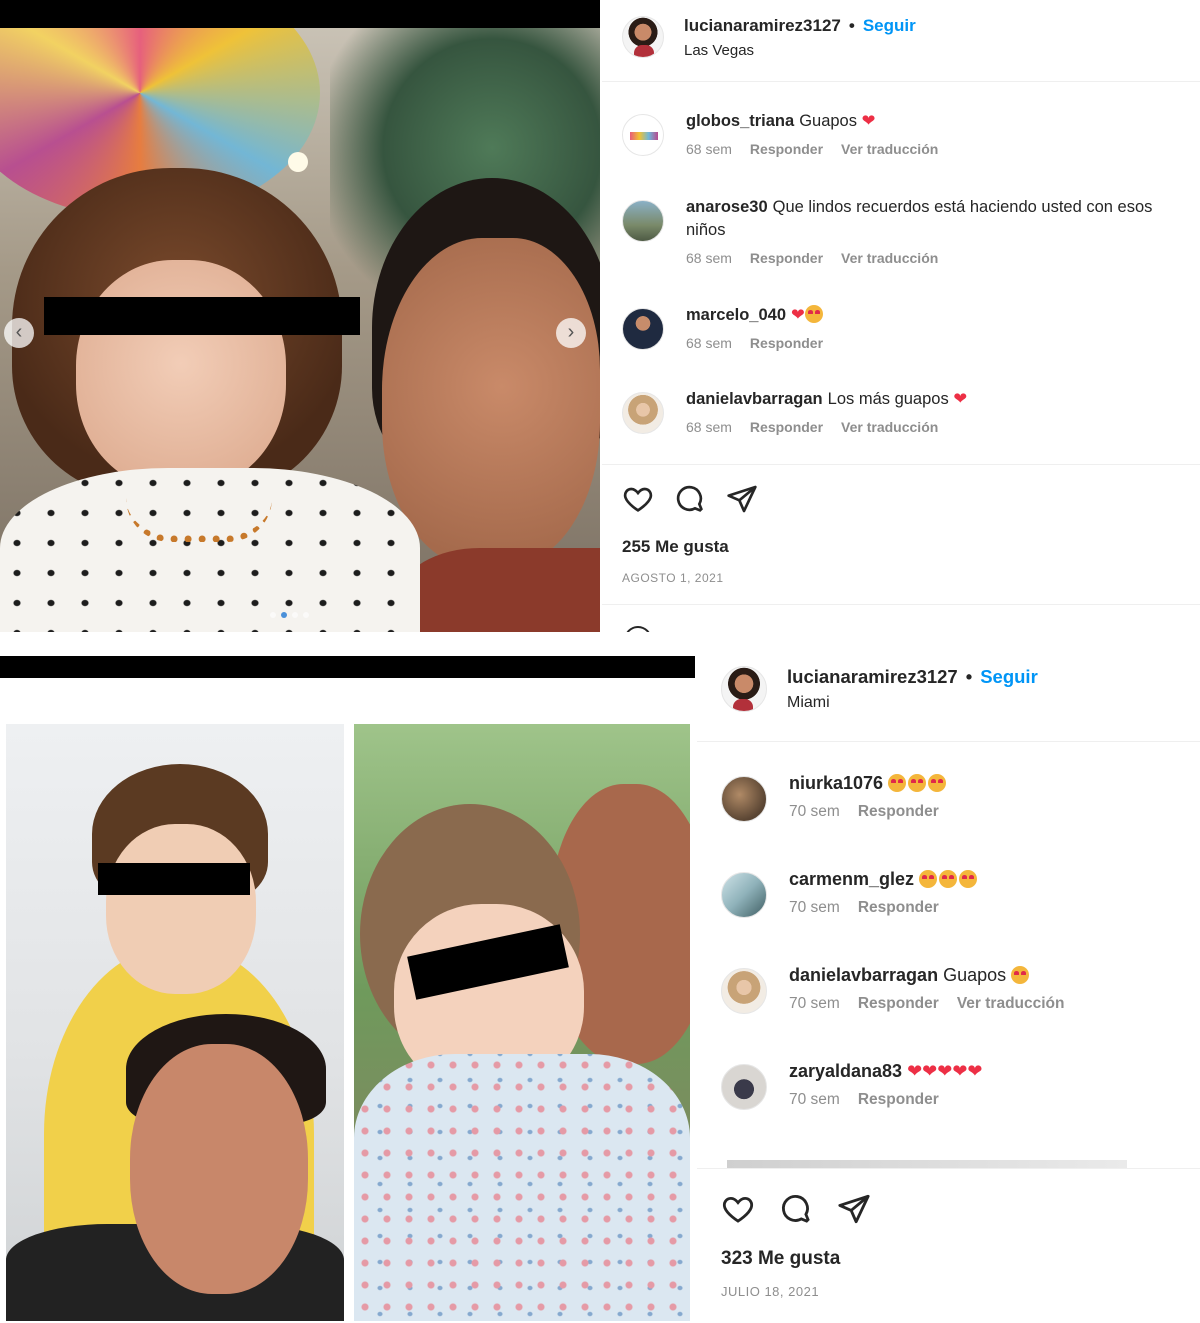  What do you see at coordinates (175, 1022) in the screenshot?
I see `post-photo-left` at bounding box center [175, 1022].